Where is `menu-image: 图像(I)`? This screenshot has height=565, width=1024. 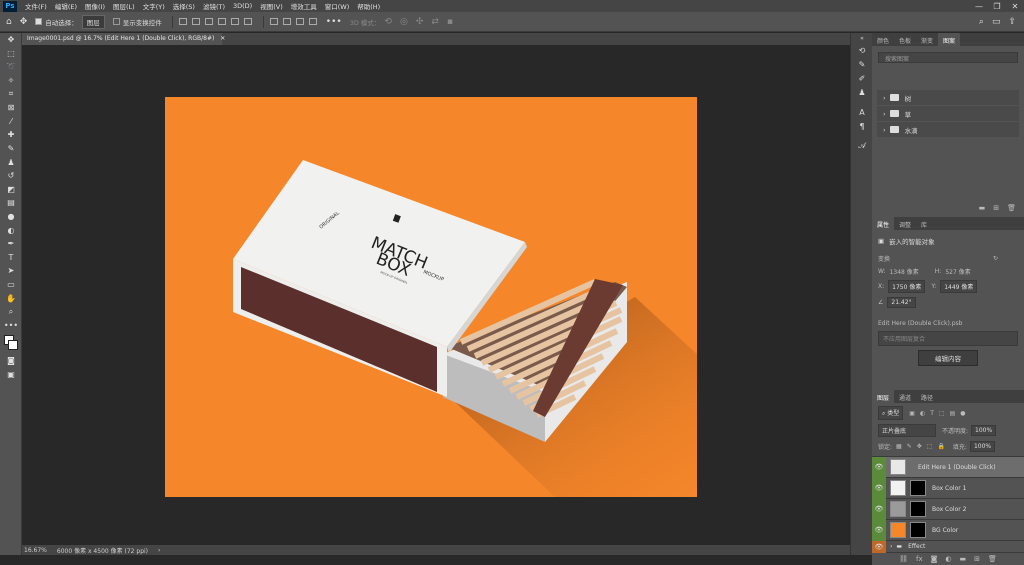
menu-image: 图像(I) is located at coordinates (95, 6).